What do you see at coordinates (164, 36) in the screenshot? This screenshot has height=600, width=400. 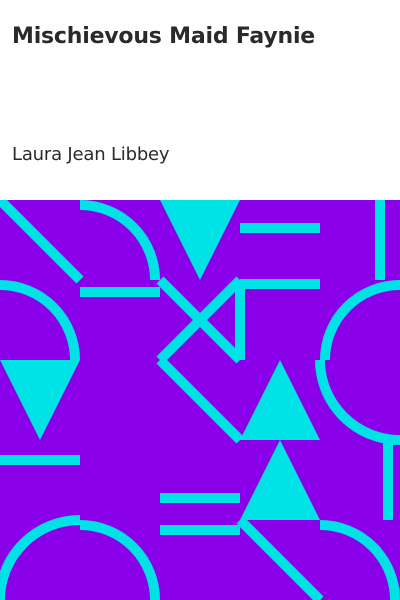 I see `book-title: Mischievous Maid Faynie` at bounding box center [164, 36].